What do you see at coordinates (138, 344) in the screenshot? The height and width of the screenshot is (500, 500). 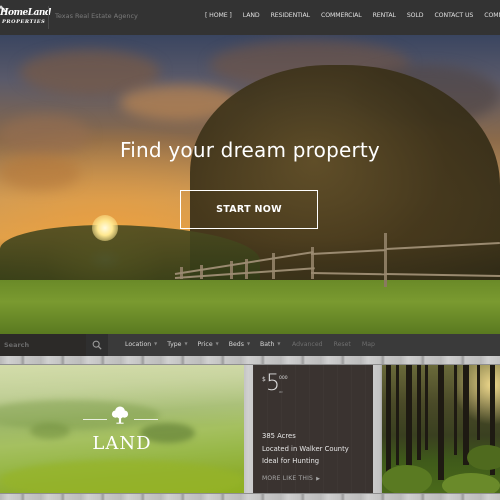 I see `filter-label: Location` at bounding box center [138, 344].